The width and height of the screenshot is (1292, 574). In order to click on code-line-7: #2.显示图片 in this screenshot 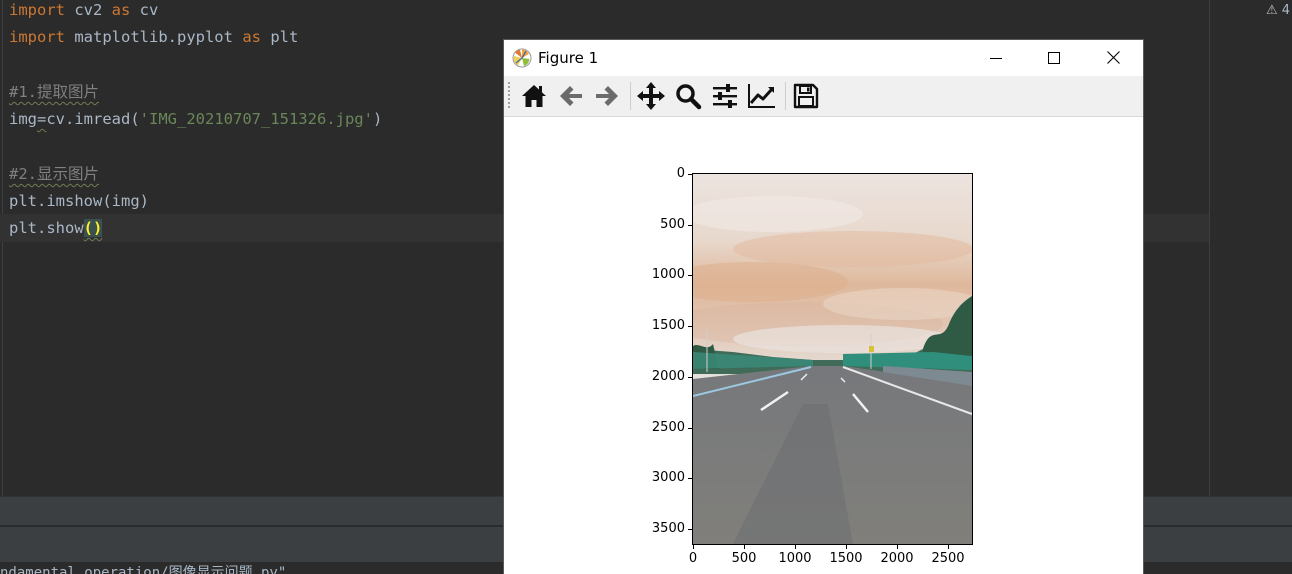, I will do `click(54, 174)`.